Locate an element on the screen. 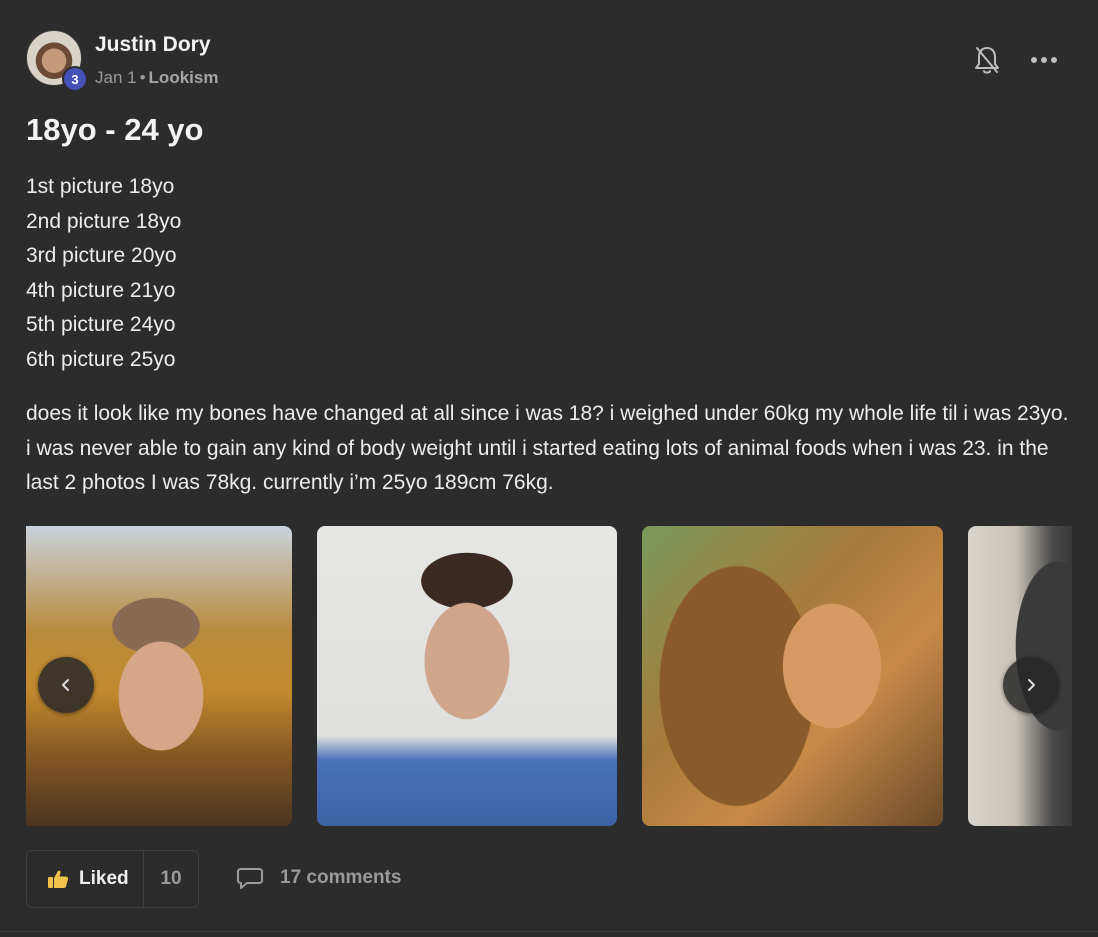 This screenshot has height=937, width=1098. gallery-next-button is located at coordinates (1031, 685).